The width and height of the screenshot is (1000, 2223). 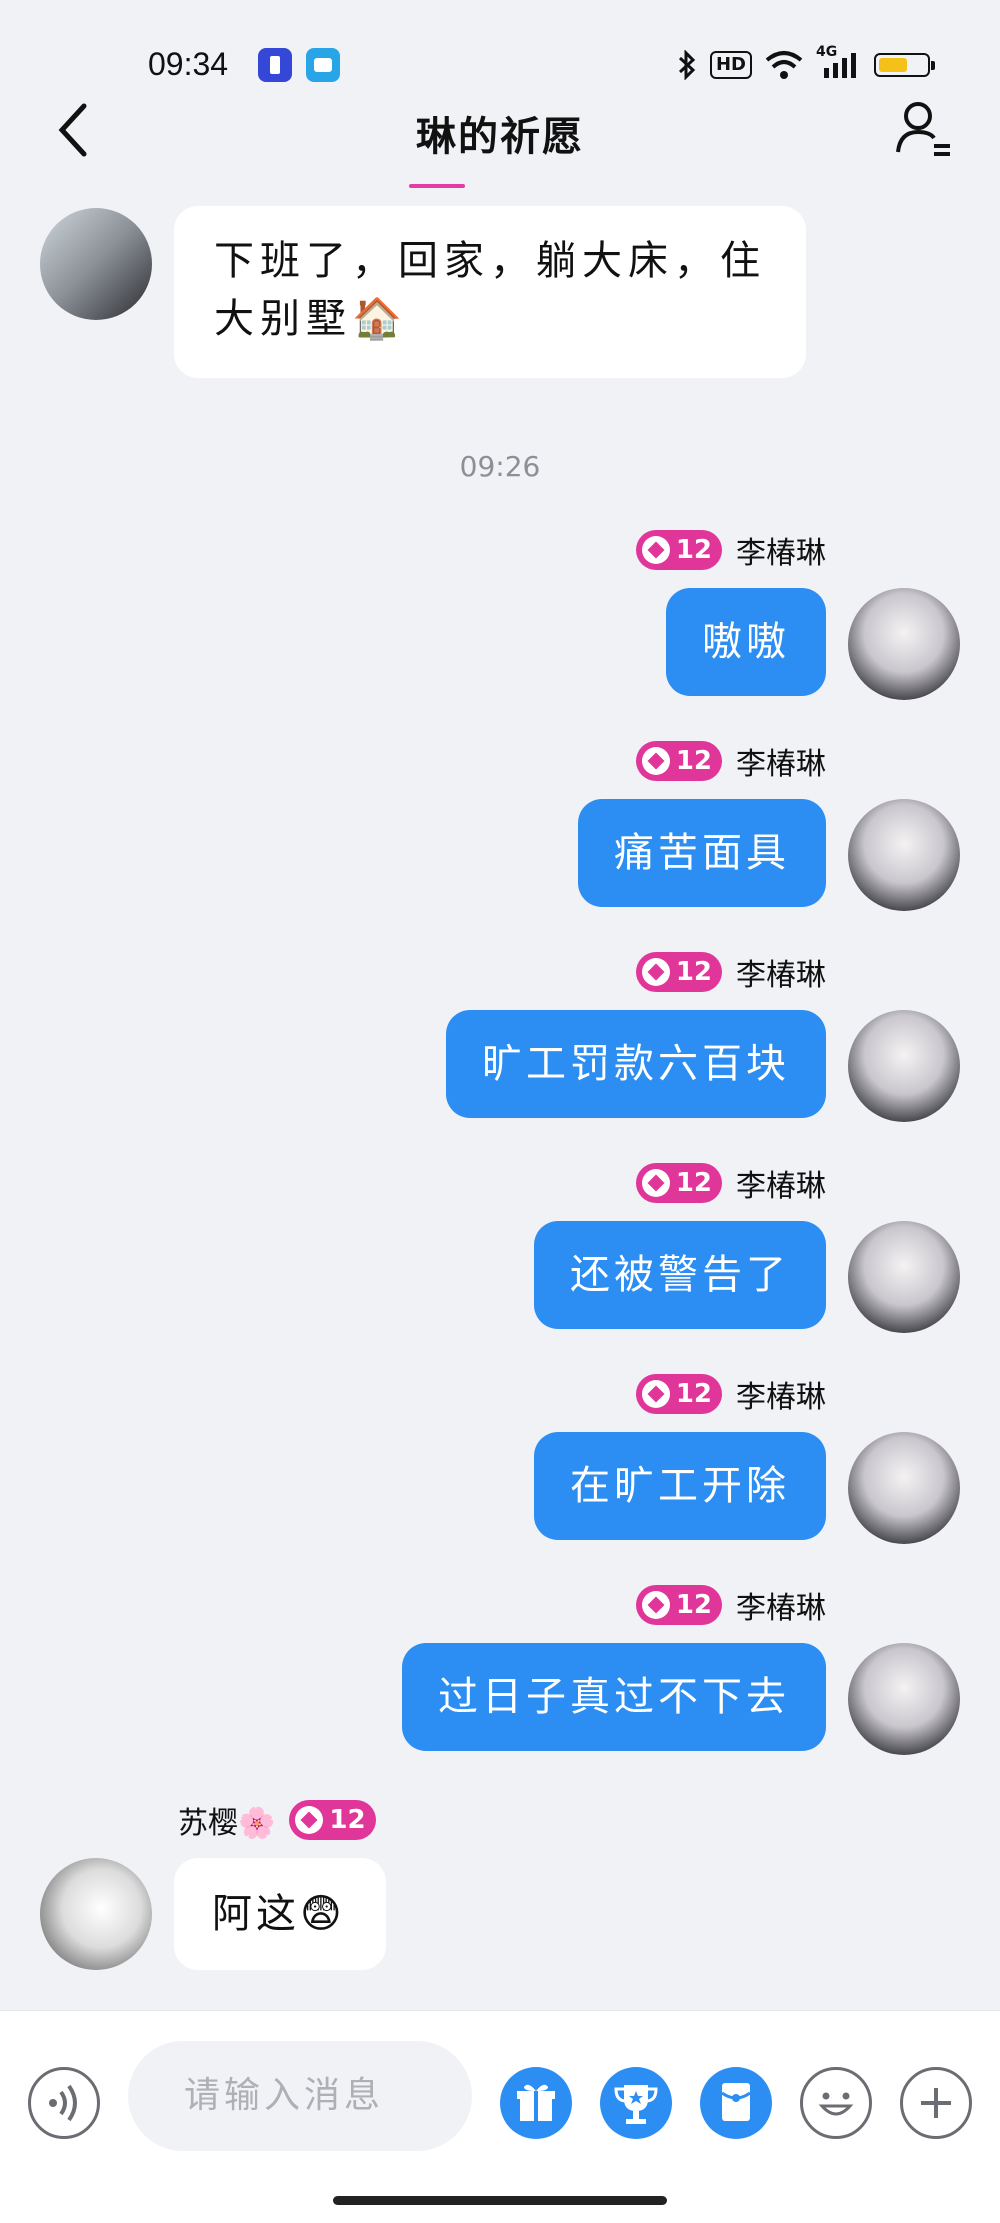 I want to click on page-title: 琳的祈愿, so click(x=500, y=137).